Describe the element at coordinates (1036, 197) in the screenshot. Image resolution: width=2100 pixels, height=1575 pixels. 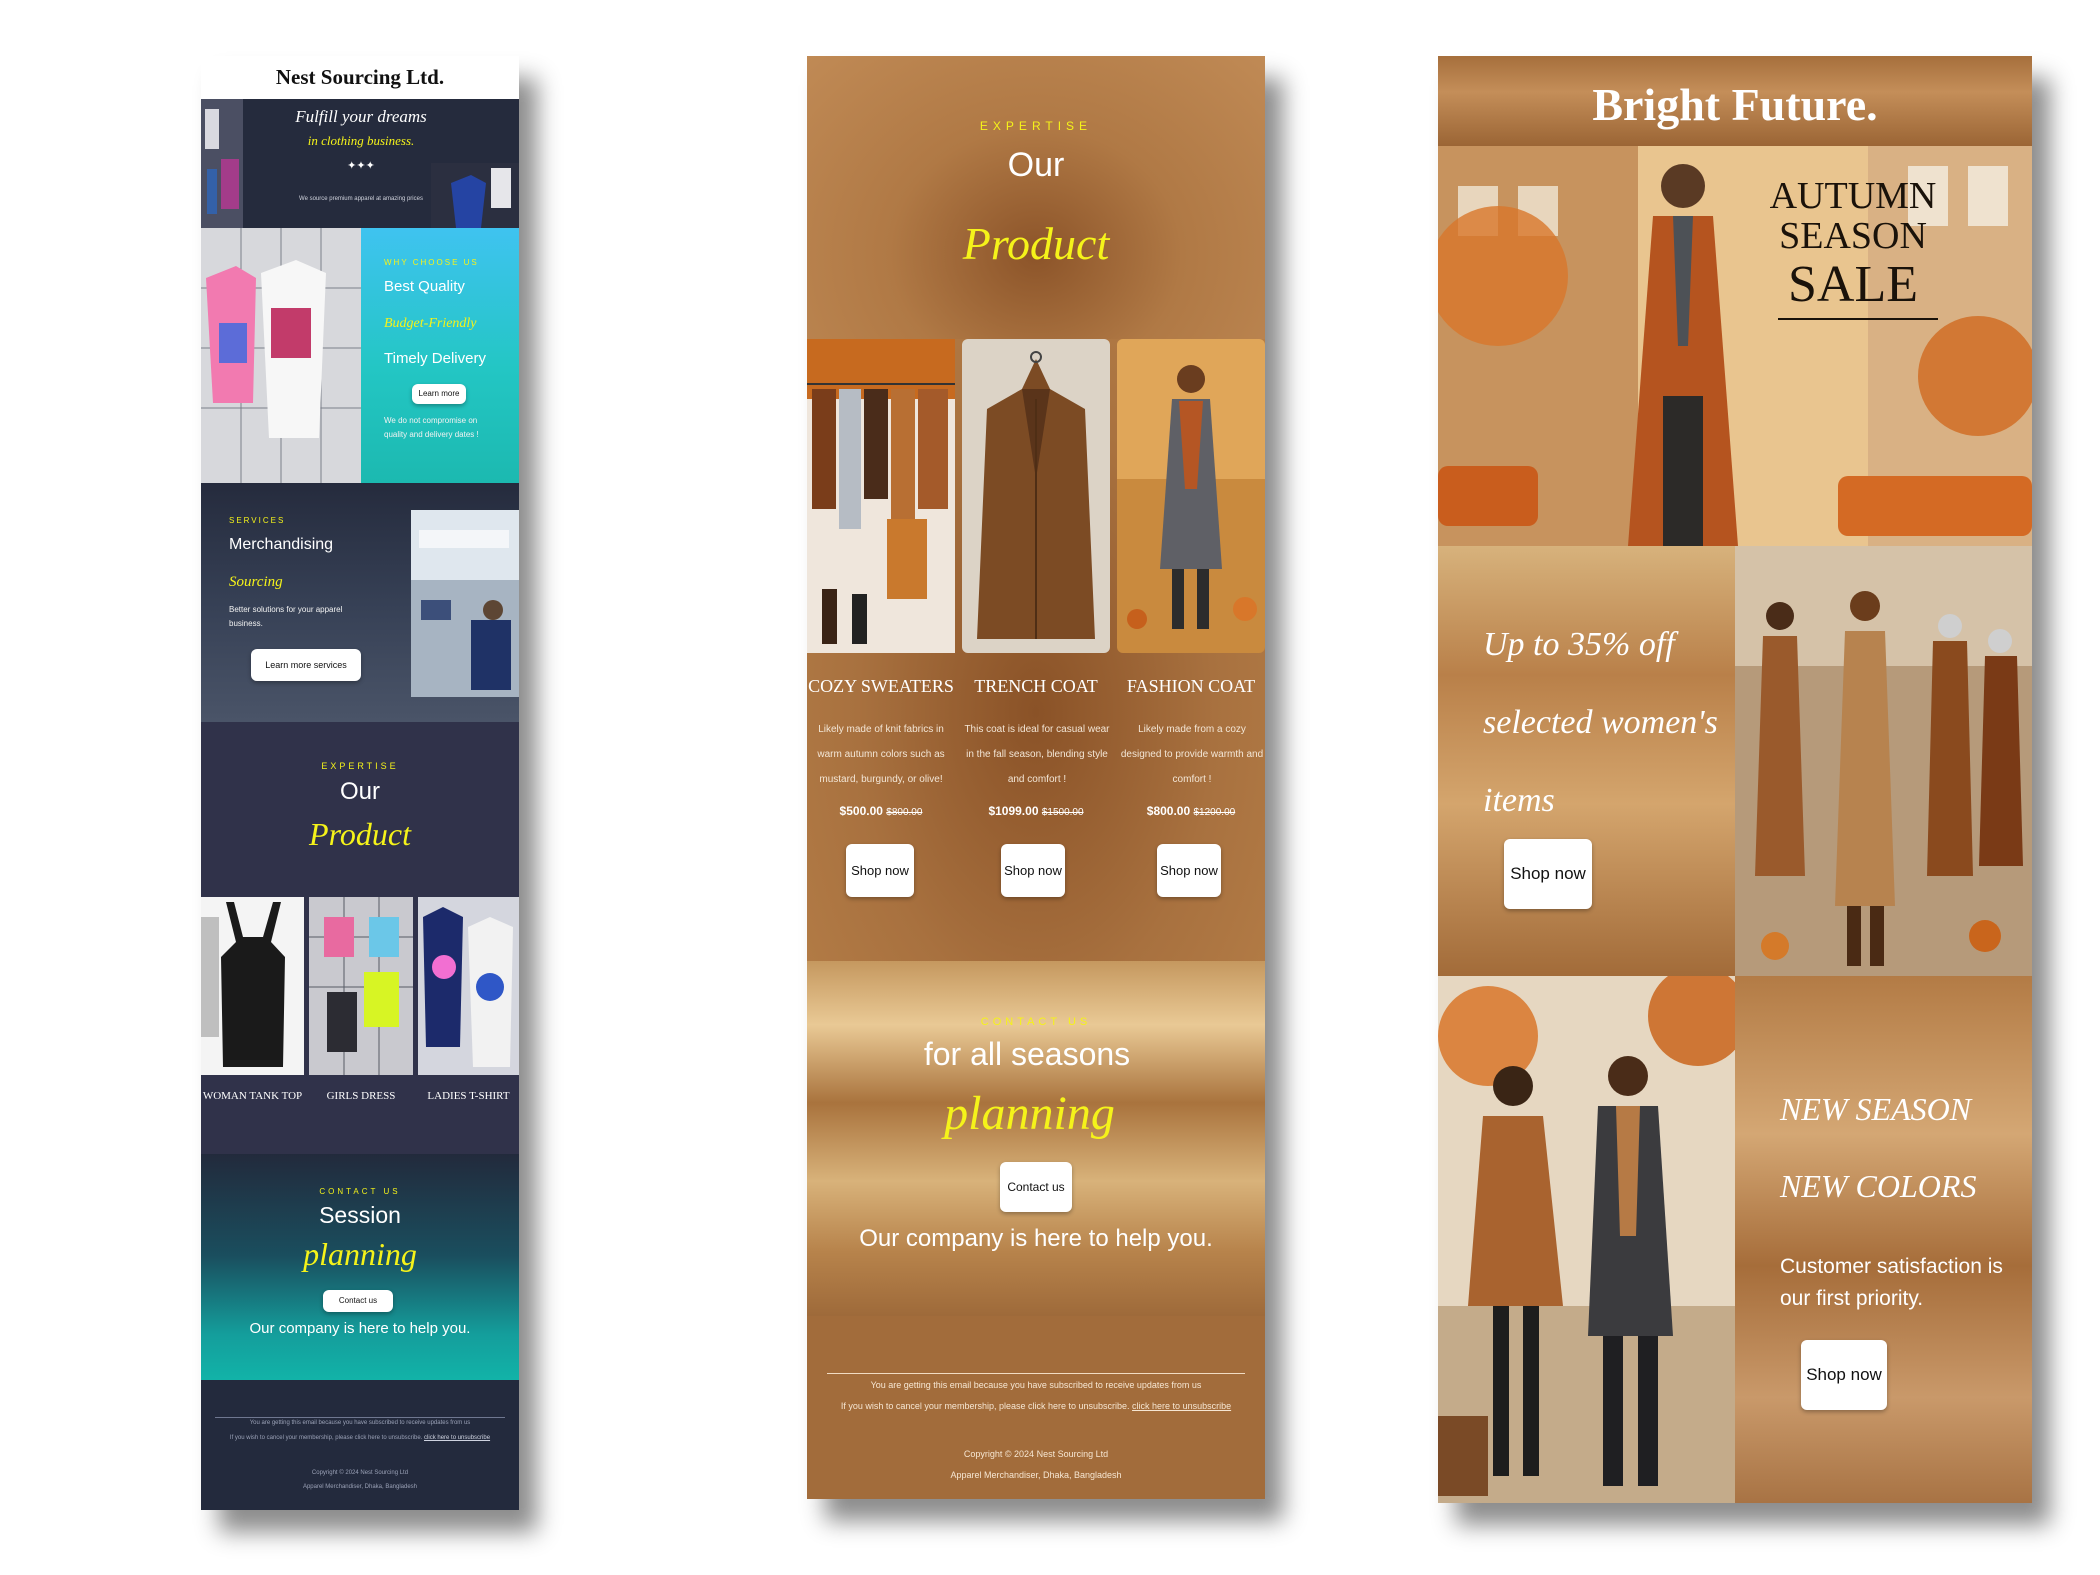
I see `panel2-product-header: EXPERTISE Our Product` at that location.